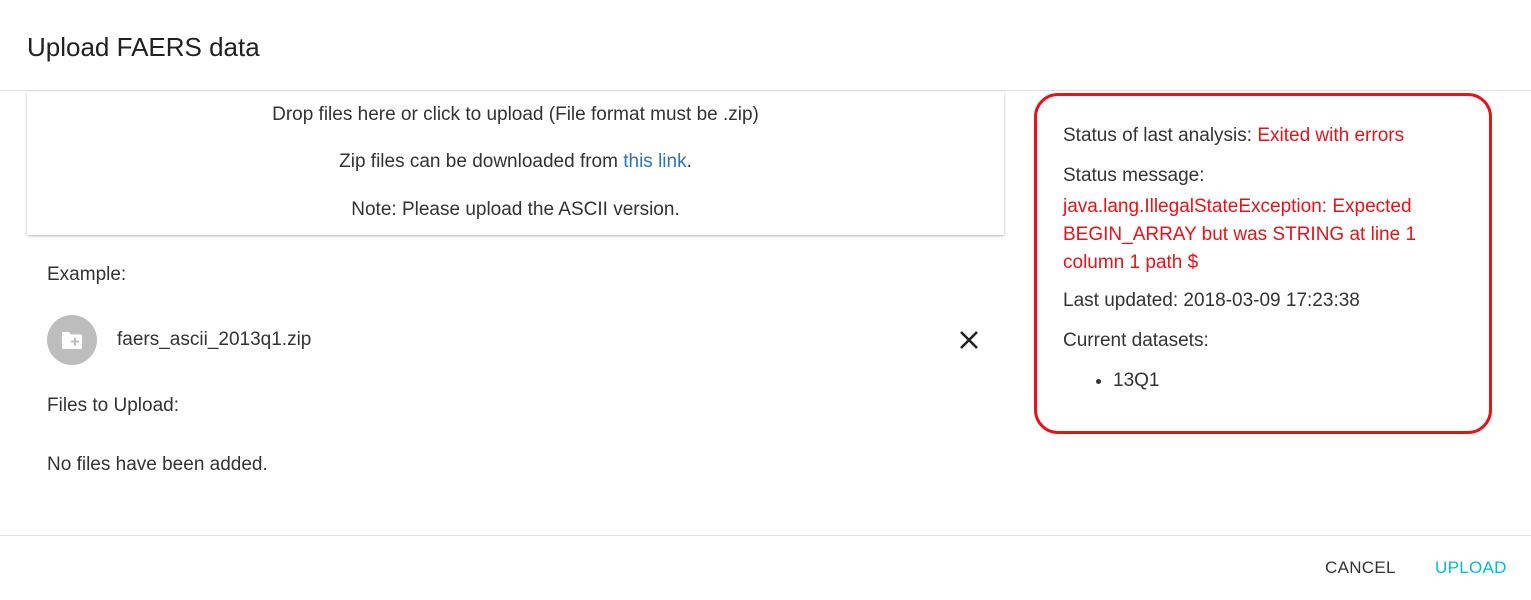 The width and height of the screenshot is (1531, 600). Describe the element at coordinates (1331, 135) in the screenshot. I see `last-analysis-value: Exited with errors` at that location.